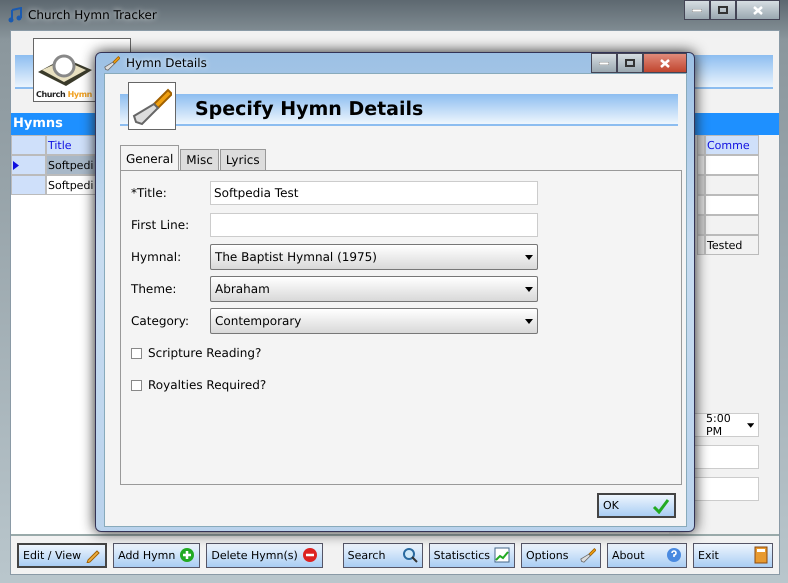 This screenshot has height=583, width=788. I want to click on field-label: *Title:, so click(149, 193).